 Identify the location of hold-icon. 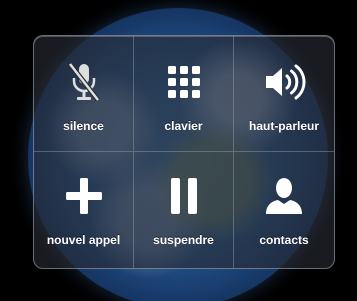
(183, 196).